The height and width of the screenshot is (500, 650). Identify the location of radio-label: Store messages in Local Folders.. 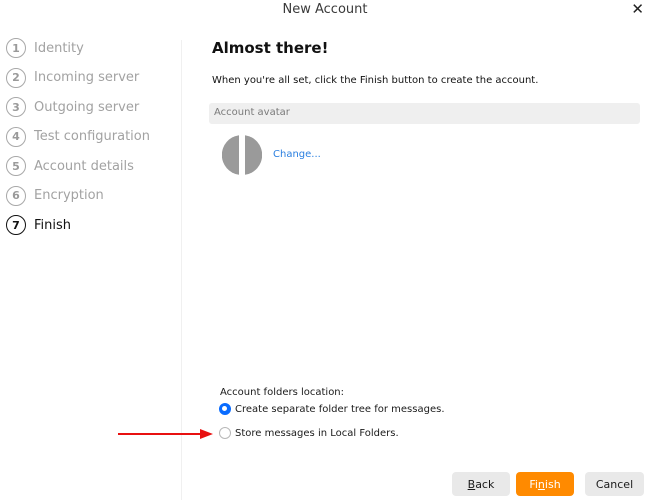
(317, 433).